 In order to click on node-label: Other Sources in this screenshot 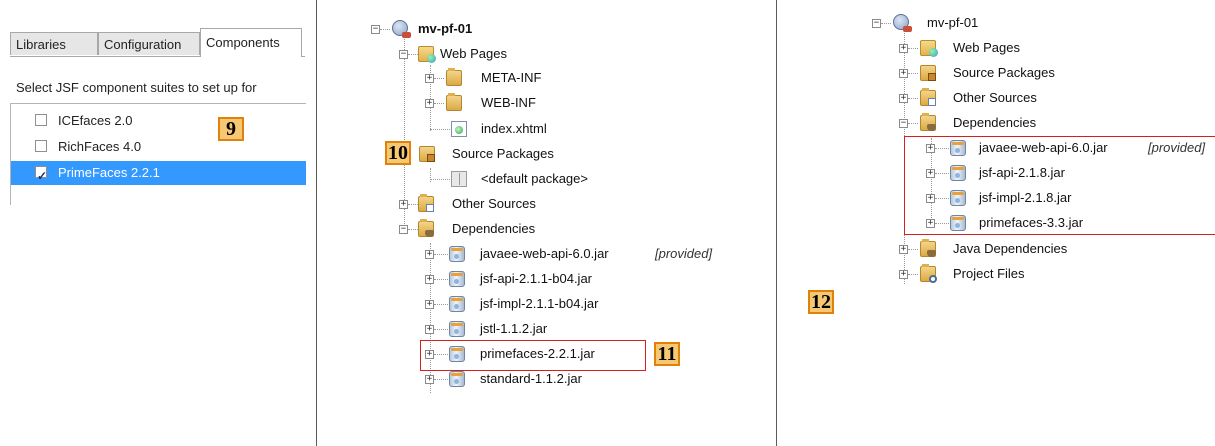, I will do `click(995, 97)`.